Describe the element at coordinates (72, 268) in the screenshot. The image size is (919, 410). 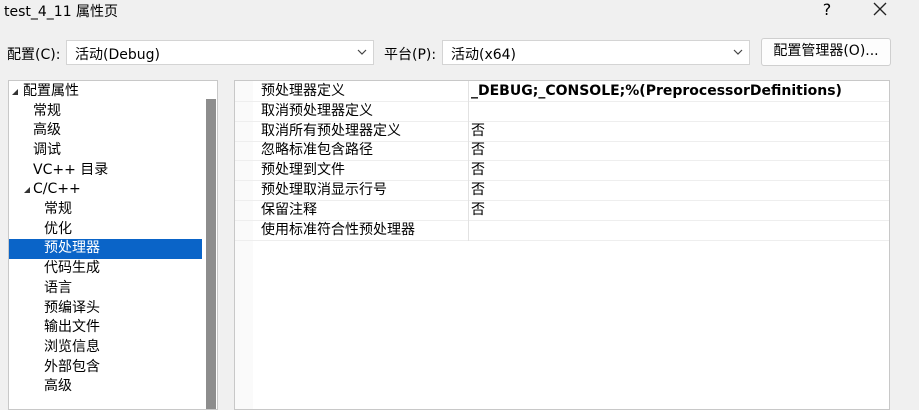
I see `tree-item-label: 代码生成` at that location.